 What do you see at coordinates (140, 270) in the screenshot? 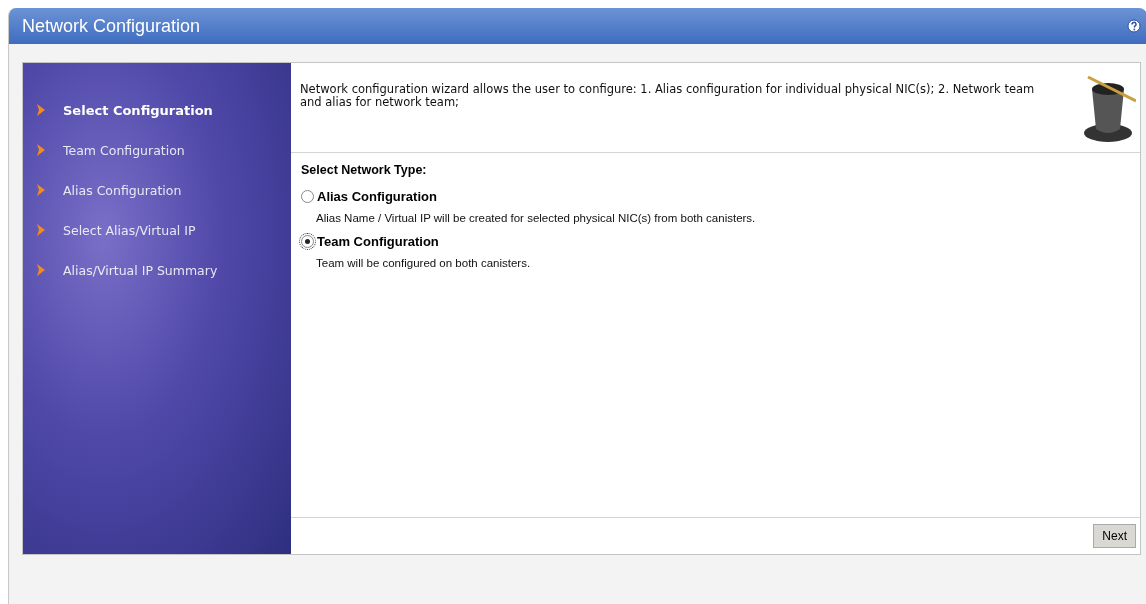
I see `wizard-step: Alias/Virtual IP Summary` at bounding box center [140, 270].